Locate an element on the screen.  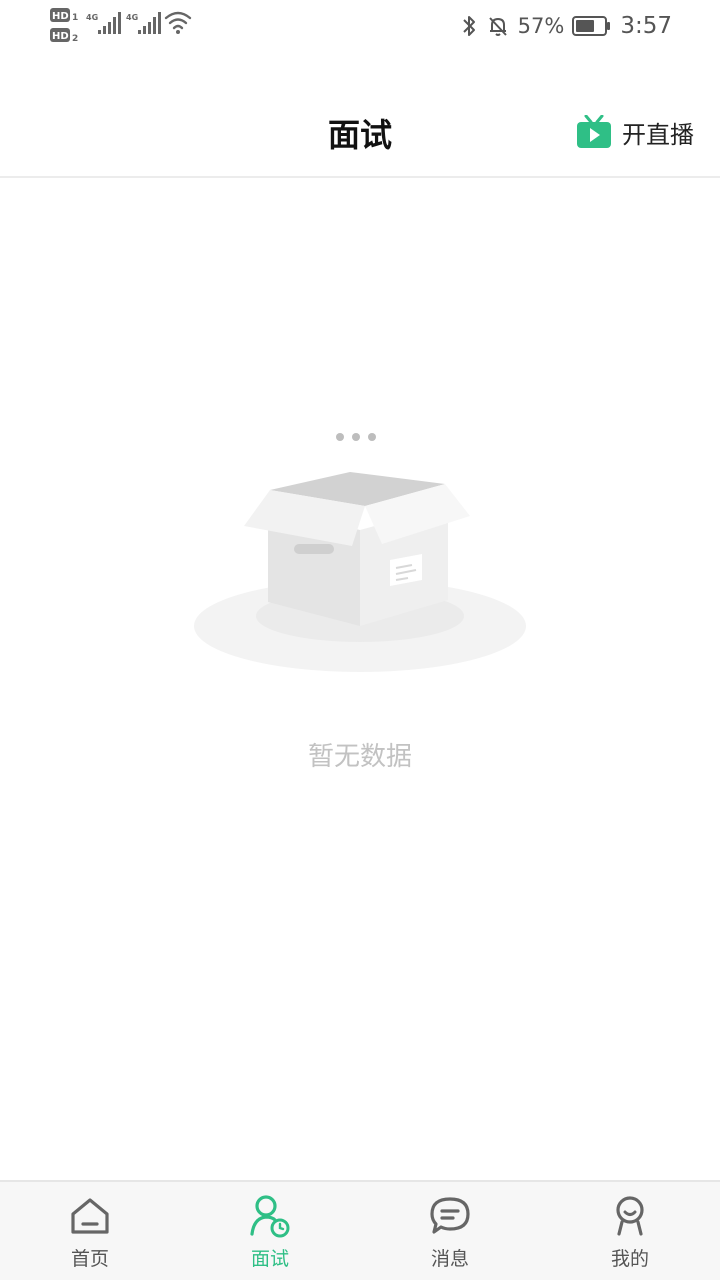
battery-percent: 57% is located at coordinates (541, 26).